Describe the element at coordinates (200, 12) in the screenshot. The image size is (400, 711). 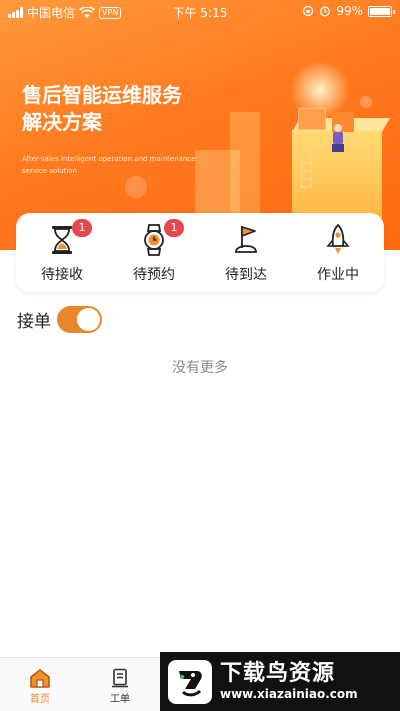
I see `status-bar: 中国电信 VPN 下午 5:15 99%` at that location.